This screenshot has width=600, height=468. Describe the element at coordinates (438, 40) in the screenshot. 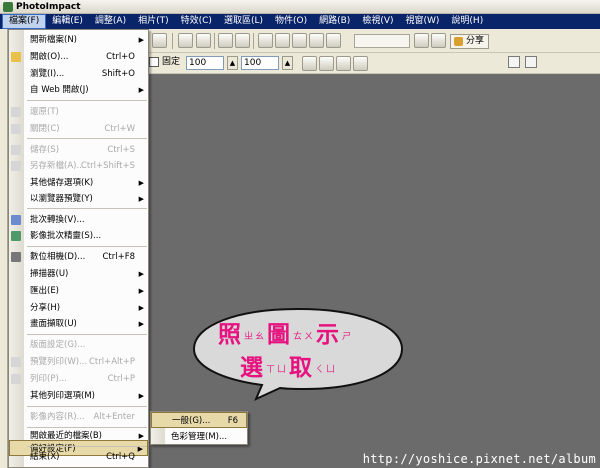

I see `capture-icon` at that location.